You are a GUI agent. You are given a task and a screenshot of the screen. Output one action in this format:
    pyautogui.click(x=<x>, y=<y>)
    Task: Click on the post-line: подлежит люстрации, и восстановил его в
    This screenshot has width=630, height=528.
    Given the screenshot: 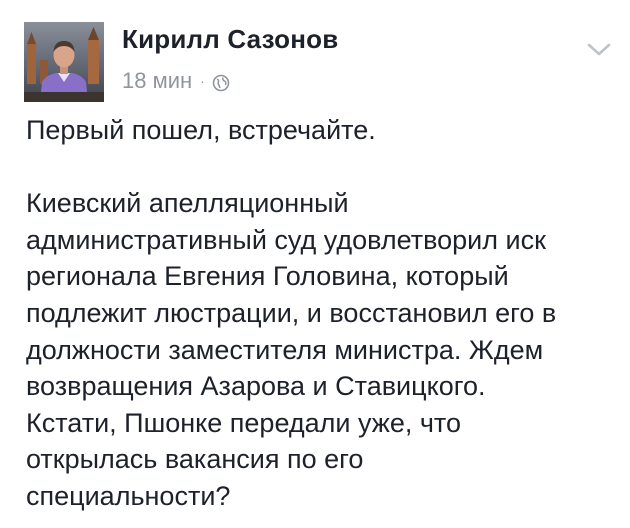 What is the action you would take?
    pyautogui.click(x=291, y=312)
    